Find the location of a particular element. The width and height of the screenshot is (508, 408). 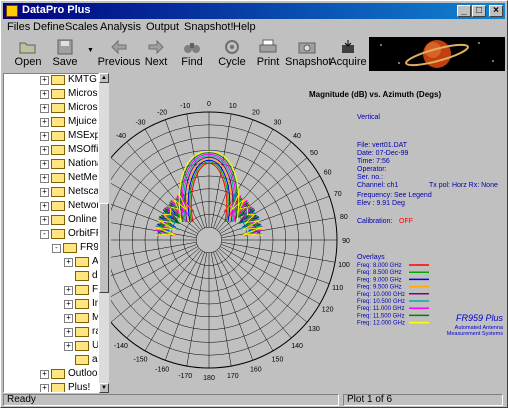

acquire-button: Acquire is located at coordinates (348, 54).